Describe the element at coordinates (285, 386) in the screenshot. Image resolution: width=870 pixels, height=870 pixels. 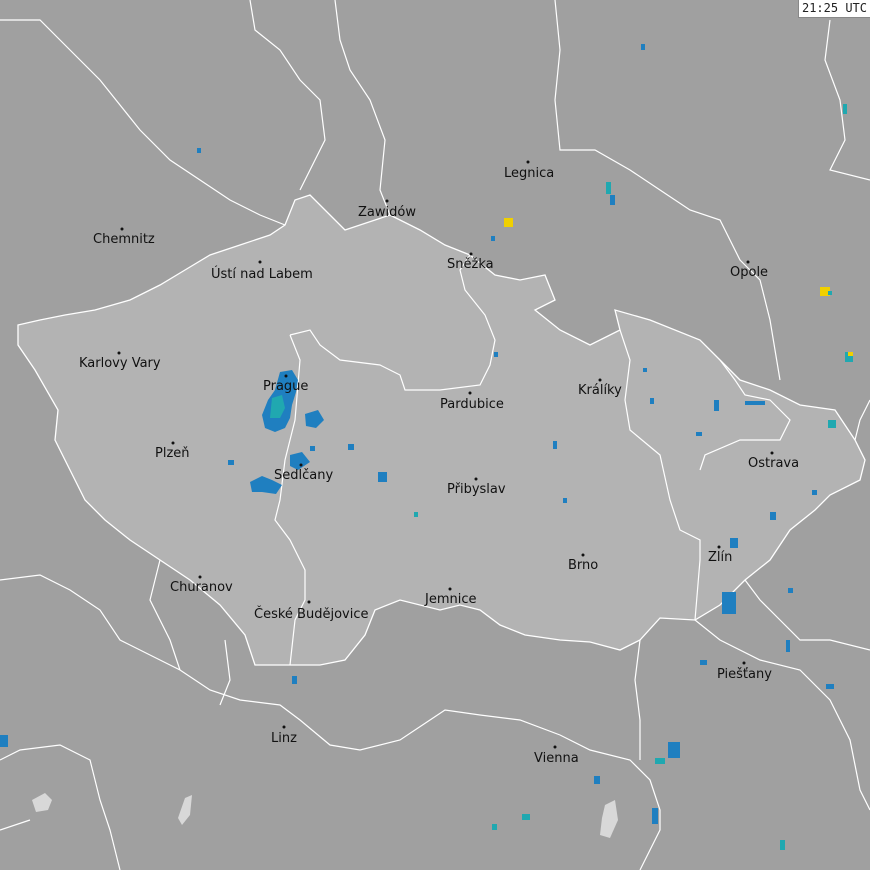
I see `city-label-prague: Prague` at that location.